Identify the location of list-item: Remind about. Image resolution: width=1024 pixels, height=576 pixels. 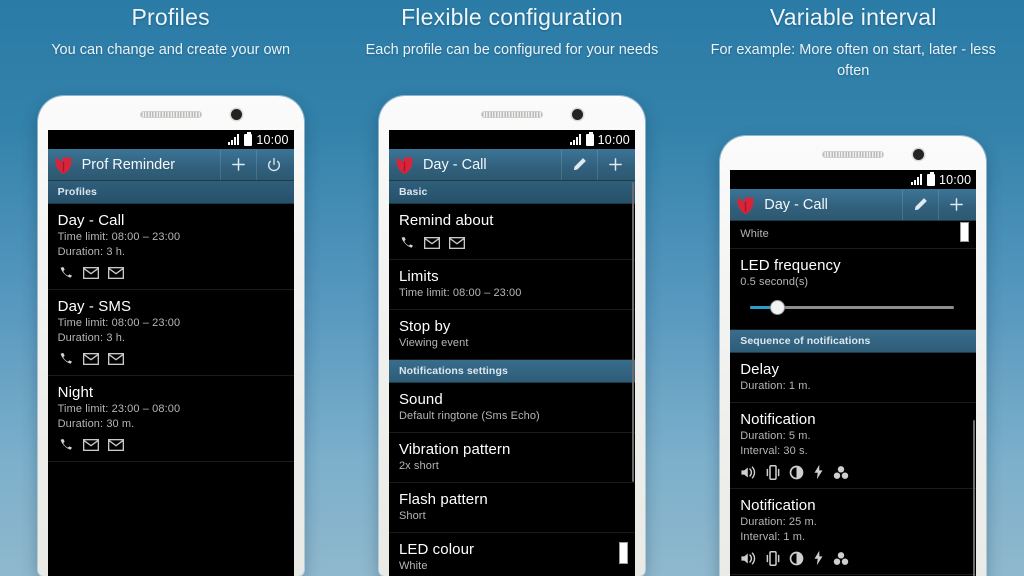
(511, 232).